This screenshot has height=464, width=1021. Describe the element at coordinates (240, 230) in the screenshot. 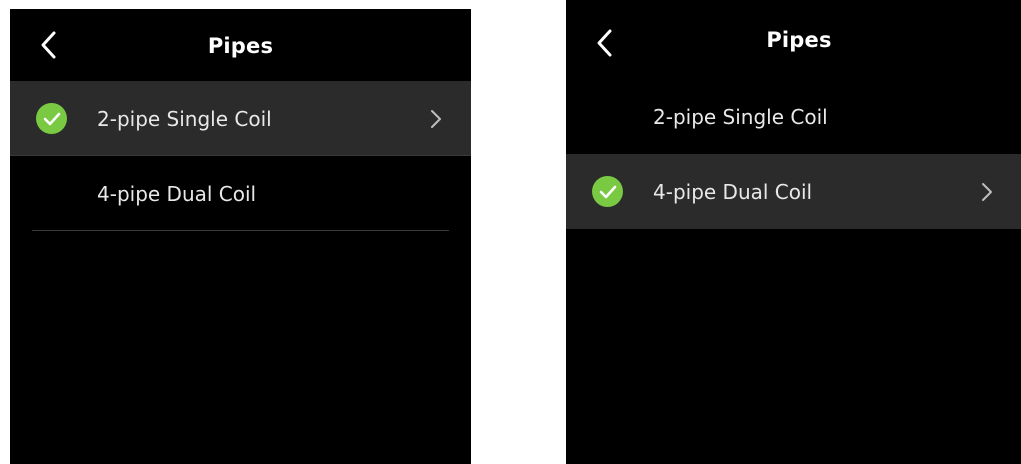

I see `divider` at that location.